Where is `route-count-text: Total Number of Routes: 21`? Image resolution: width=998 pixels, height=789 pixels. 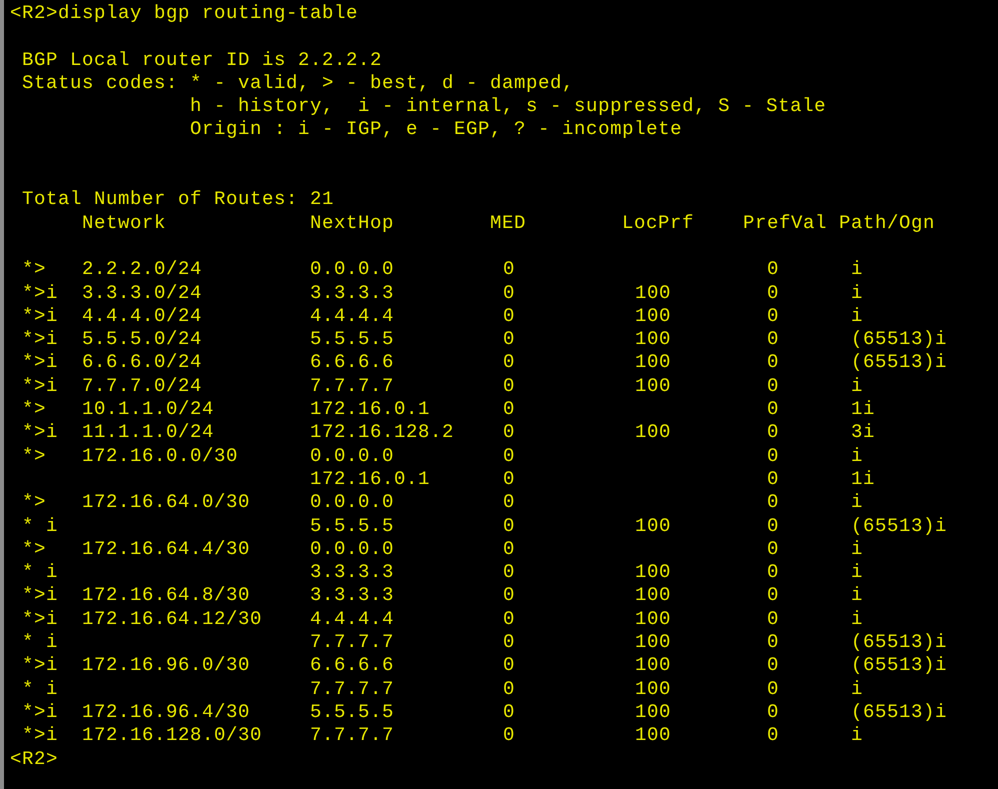
route-count-text: Total Number of Routes: 21 is located at coordinates (178, 200).